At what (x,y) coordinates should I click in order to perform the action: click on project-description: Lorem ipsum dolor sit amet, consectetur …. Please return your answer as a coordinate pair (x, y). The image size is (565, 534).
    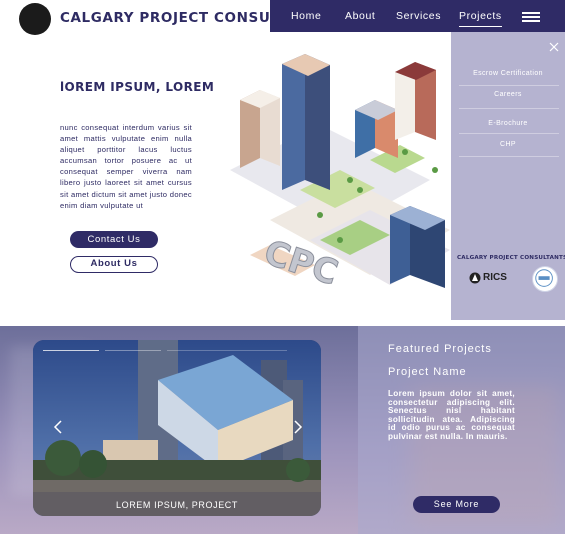
    Looking at the image, I should click on (451, 415).